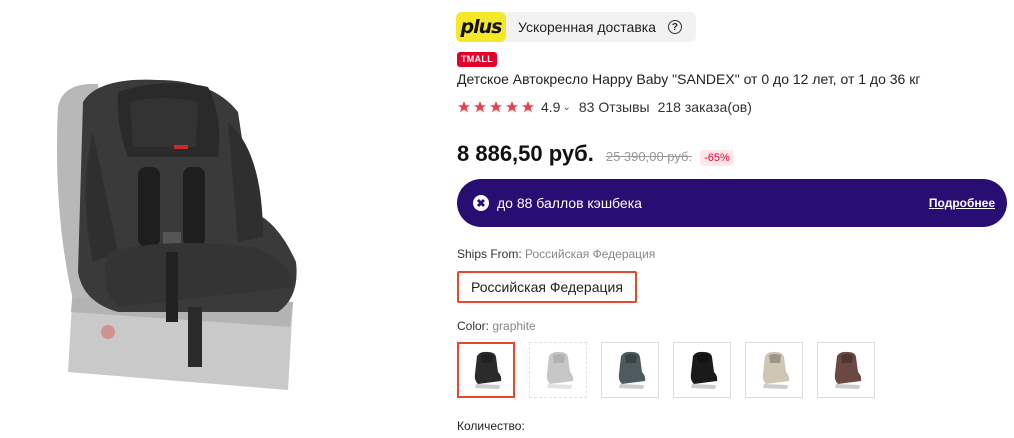 This screenshot has height=438, width=1014. Describe the element at coordinates (717, 158) in the screenshot. I see `discount-badge: -65%` at that location.